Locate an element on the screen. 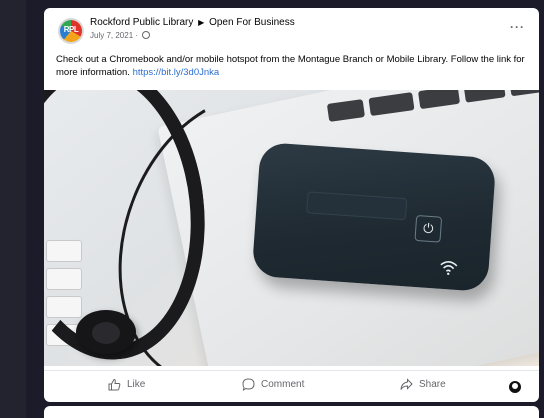 This screenshot has width=544, height=418. left-sidebar-strip is located at coordinates (13, 209).